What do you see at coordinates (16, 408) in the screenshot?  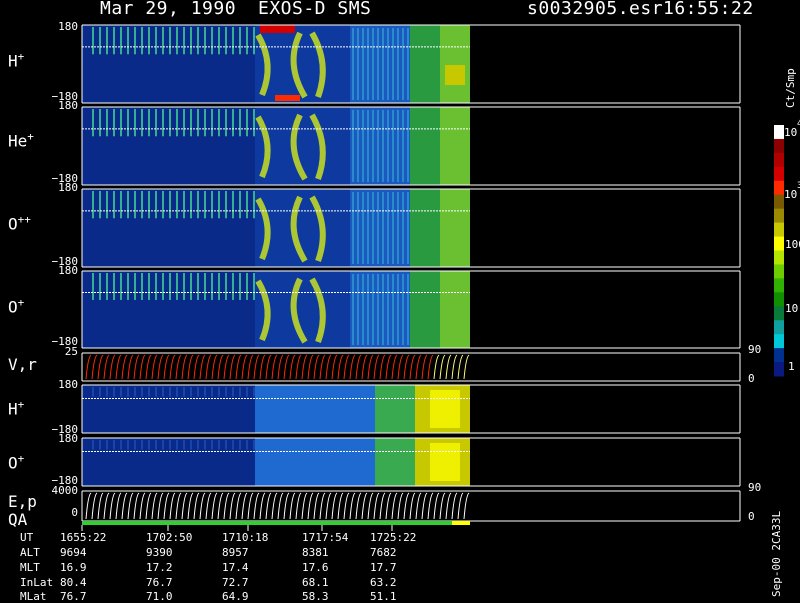 I see `panel-label-h-plus-2: H+` at bounding box center [16, 408].